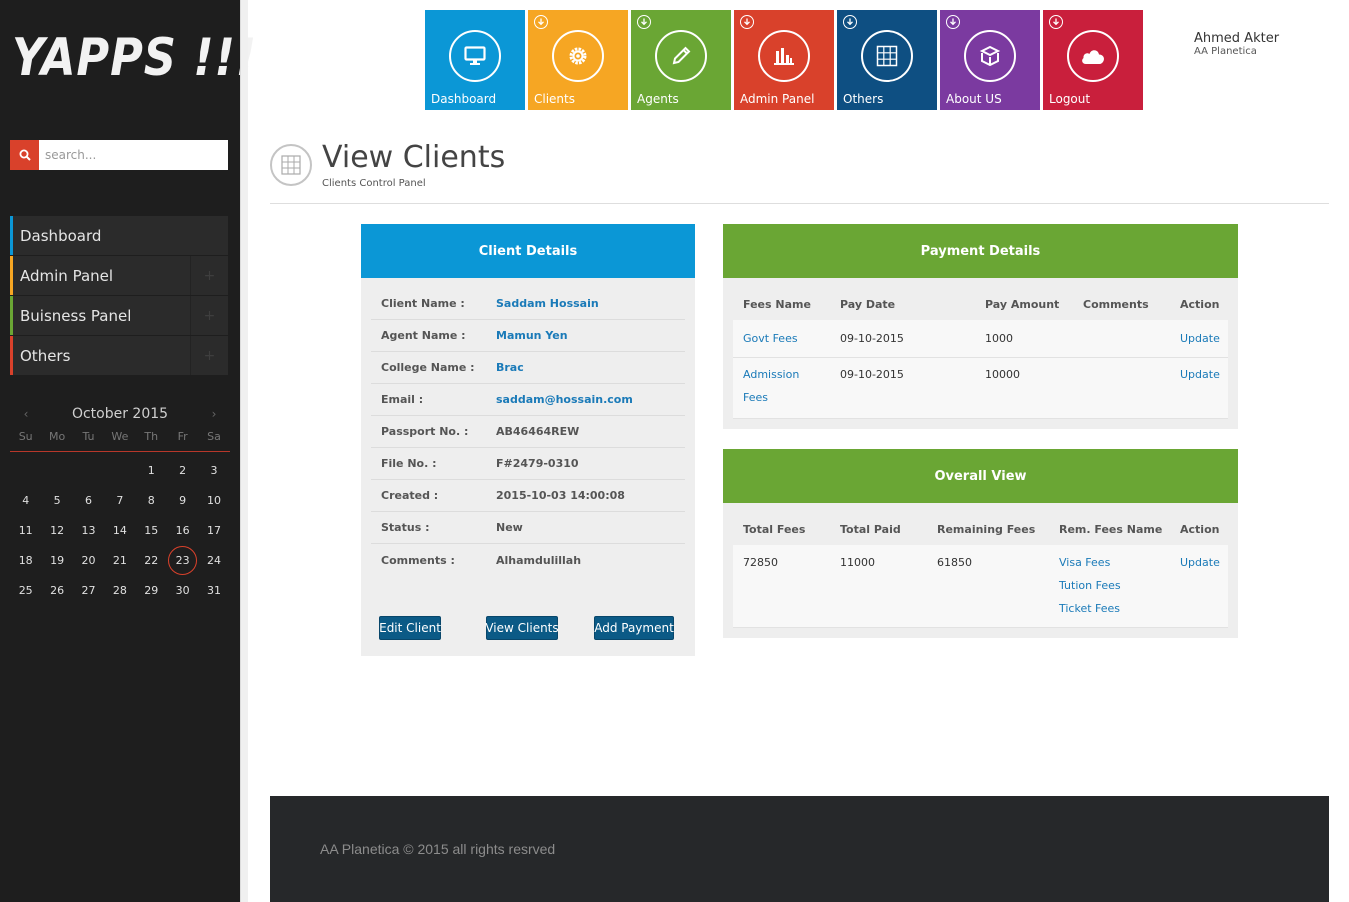 The image size is (1349, 902). Describe the element at coordinates (428, 367) in the screenshot. I see `detail-key: College Name :` at that location.